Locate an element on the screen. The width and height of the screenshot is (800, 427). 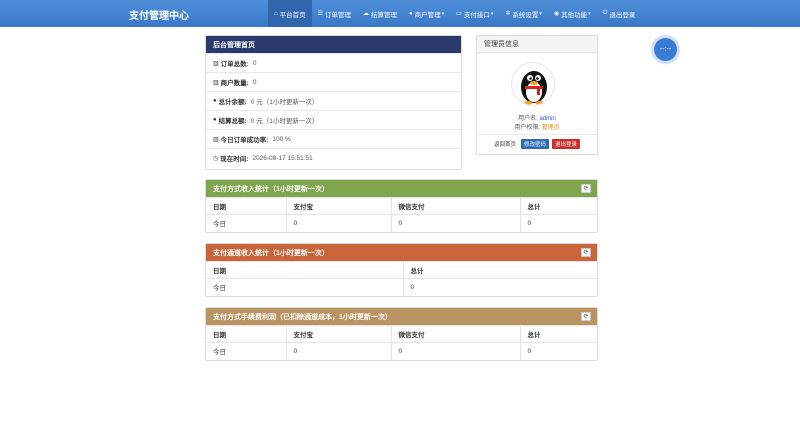
nav-item-label: 退出登录 is located at coordinates (622, 15).